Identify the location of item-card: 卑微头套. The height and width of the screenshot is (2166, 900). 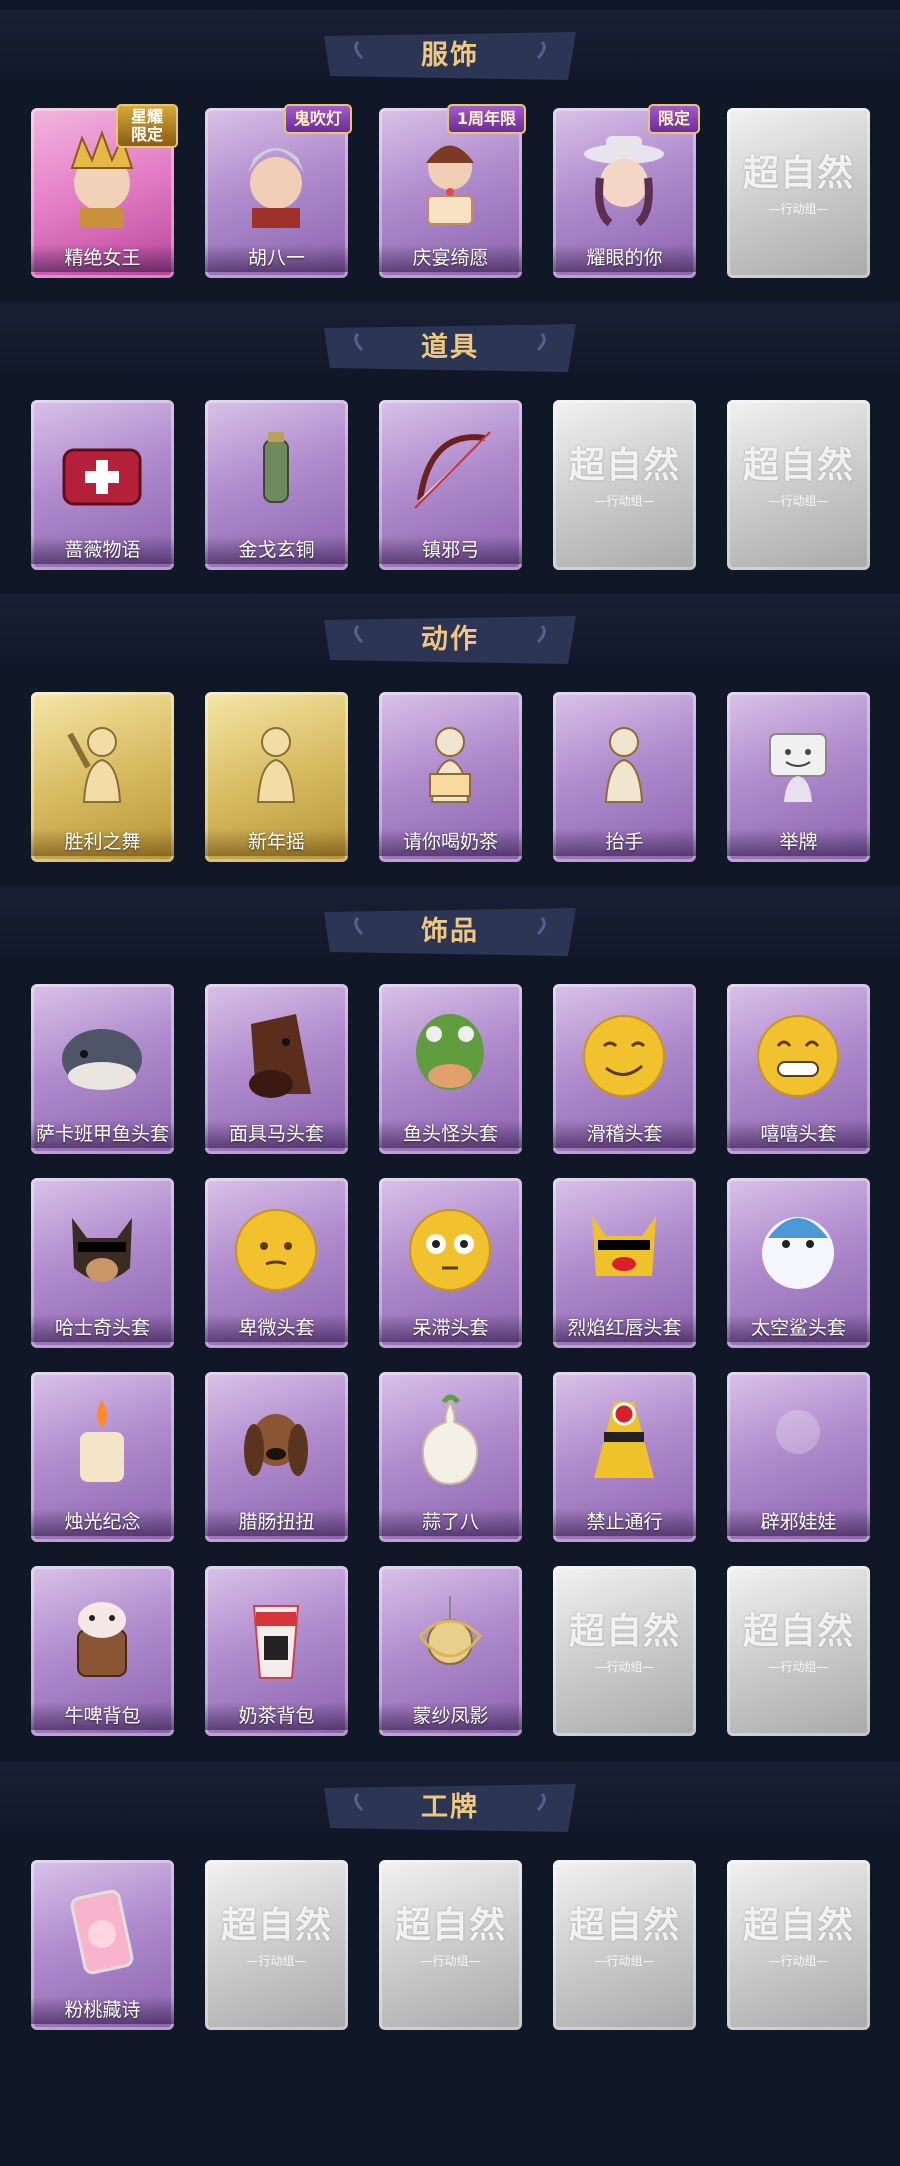
(276, 1263).